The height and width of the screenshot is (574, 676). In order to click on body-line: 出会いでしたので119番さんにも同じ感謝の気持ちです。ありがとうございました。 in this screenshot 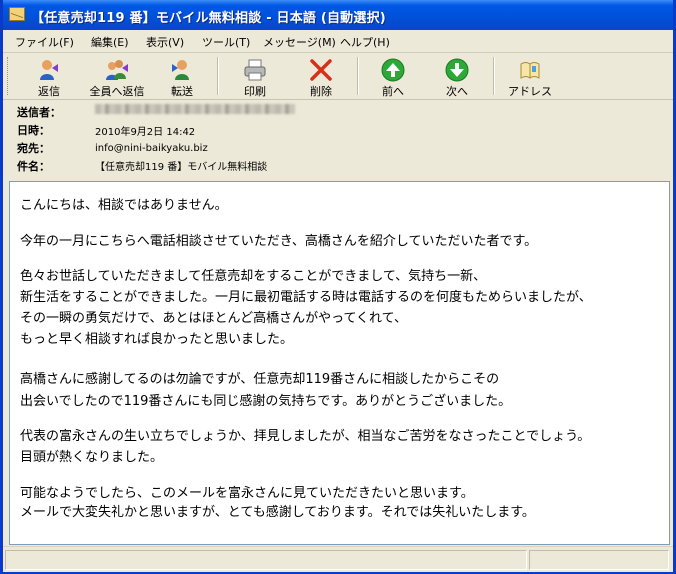, I will do `click(266, 401)`.